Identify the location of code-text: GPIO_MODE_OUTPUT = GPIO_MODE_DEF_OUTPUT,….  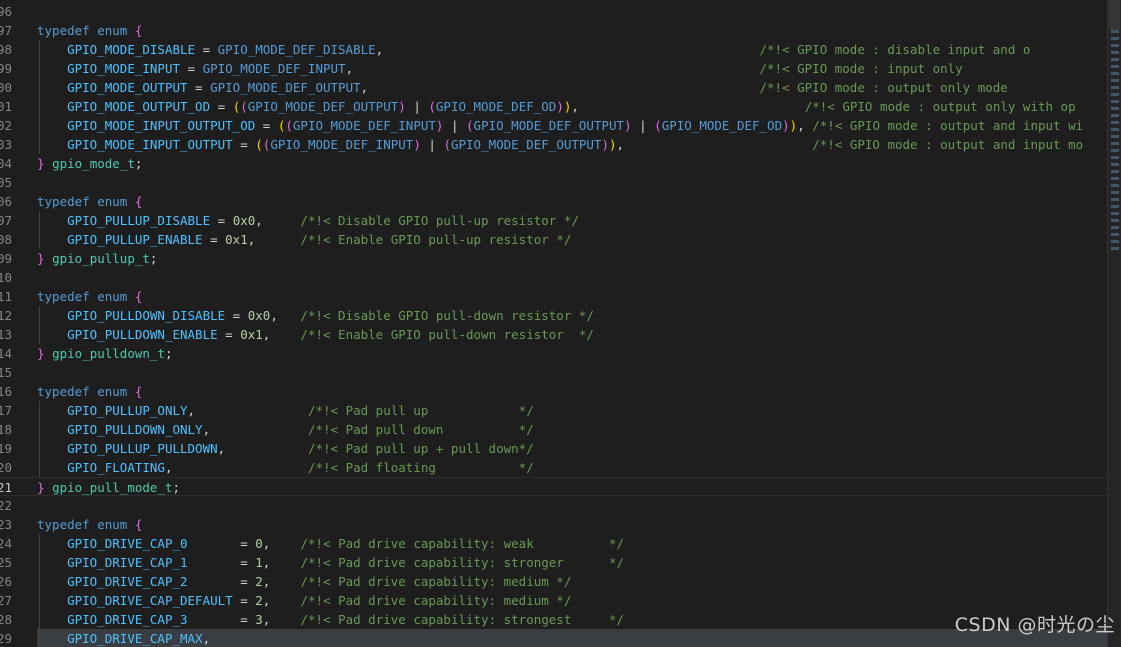
(572, 87).